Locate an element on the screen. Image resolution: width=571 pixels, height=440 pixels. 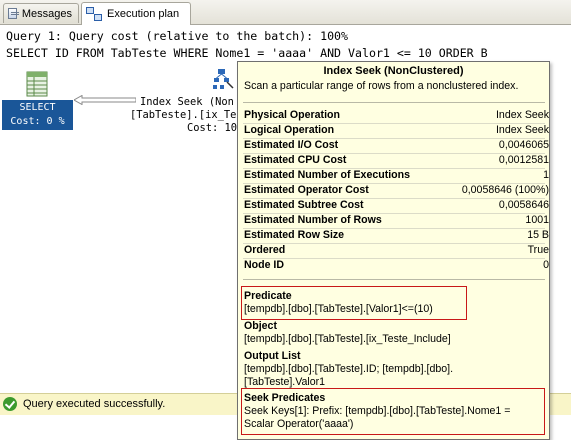
property-name: Node ID is located at coordinates (264, 265).